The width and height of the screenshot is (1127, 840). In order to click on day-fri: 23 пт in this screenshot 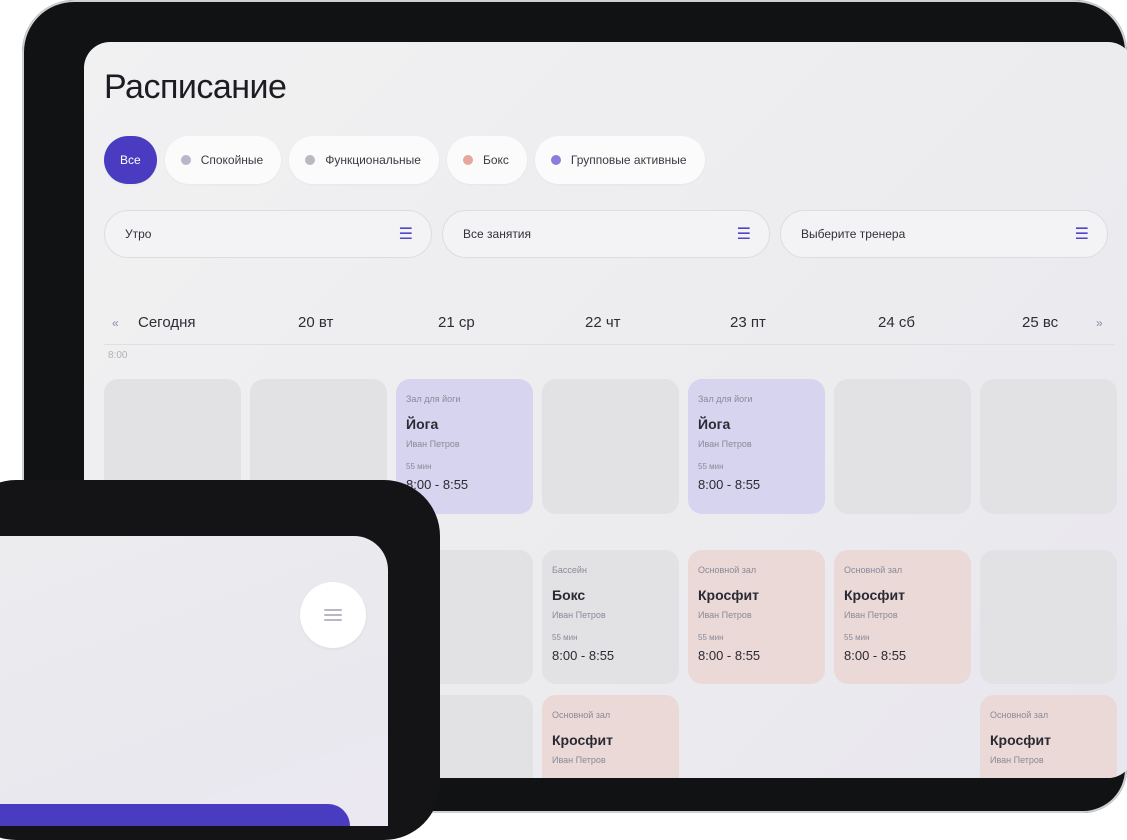, I will do `click(748, 322)`.